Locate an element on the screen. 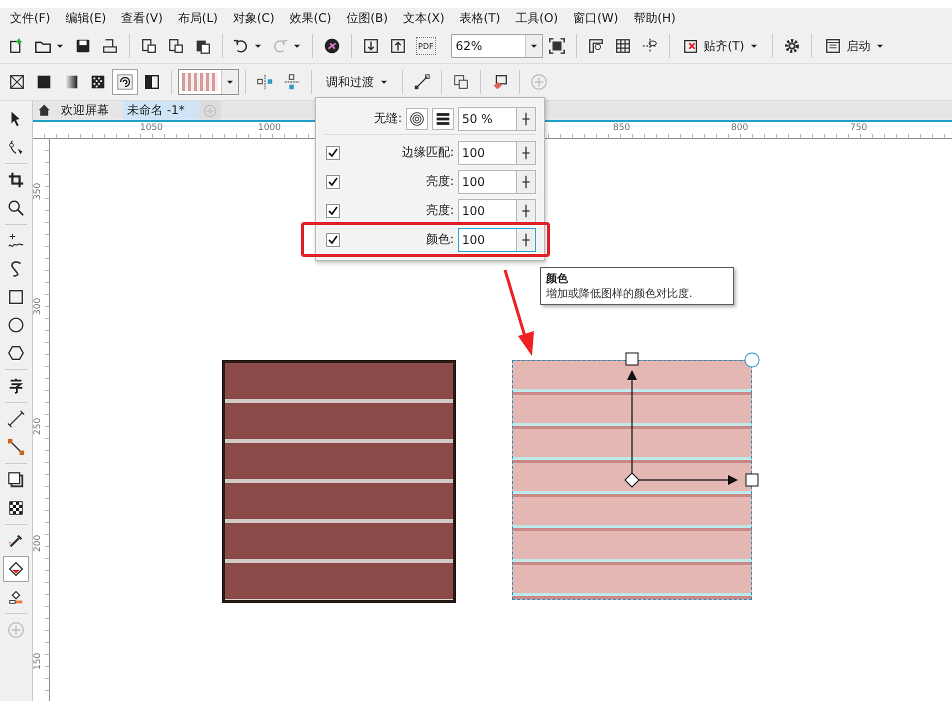 This screenshot has width=952, height=701. mirror-icon is located at coordinates (265, 82).